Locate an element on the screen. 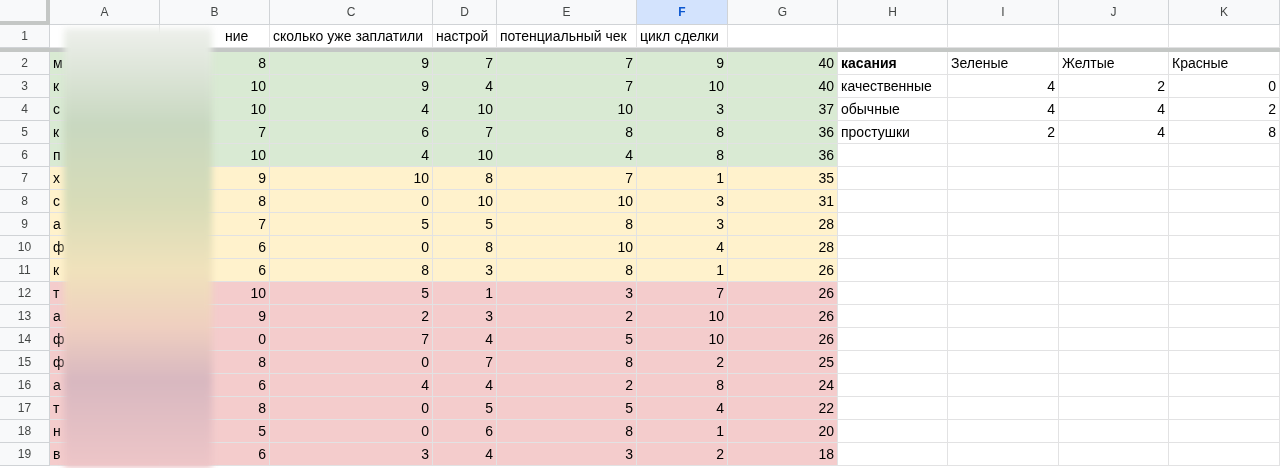 Image resolution: width=1280 pixels, height=468 pixels. column-title: ние is located at coordinates (236, 36).